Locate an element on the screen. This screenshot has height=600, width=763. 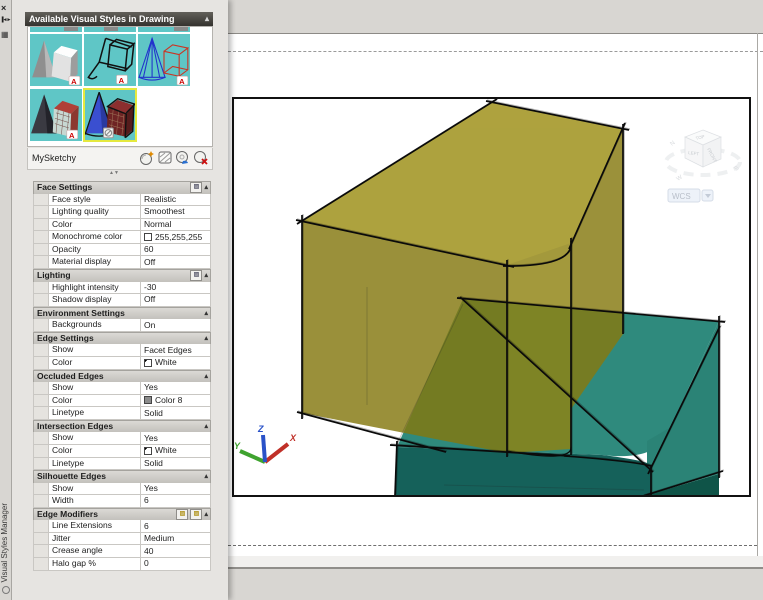
section-header: Edge Modifiers ▨ ▨ ▴ is located at coordinates (122, 514).